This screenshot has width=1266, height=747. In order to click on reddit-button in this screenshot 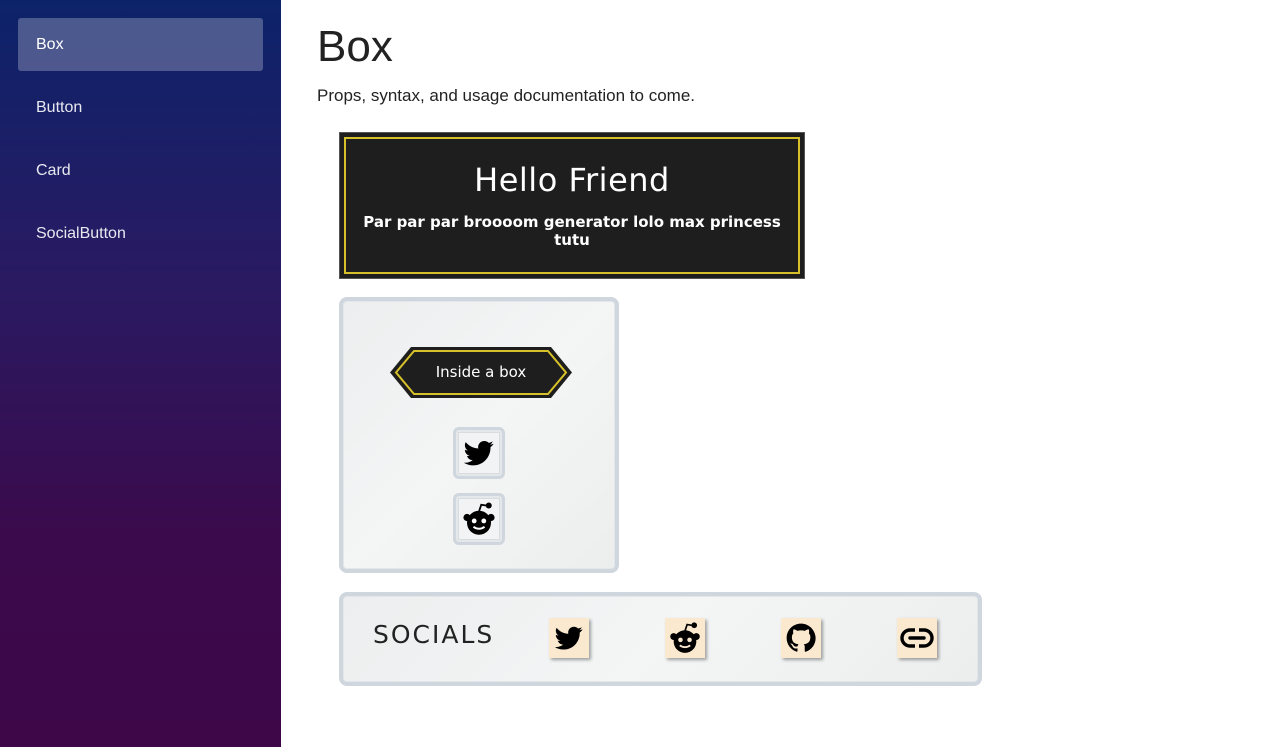, I will do `click(479, 519)`.